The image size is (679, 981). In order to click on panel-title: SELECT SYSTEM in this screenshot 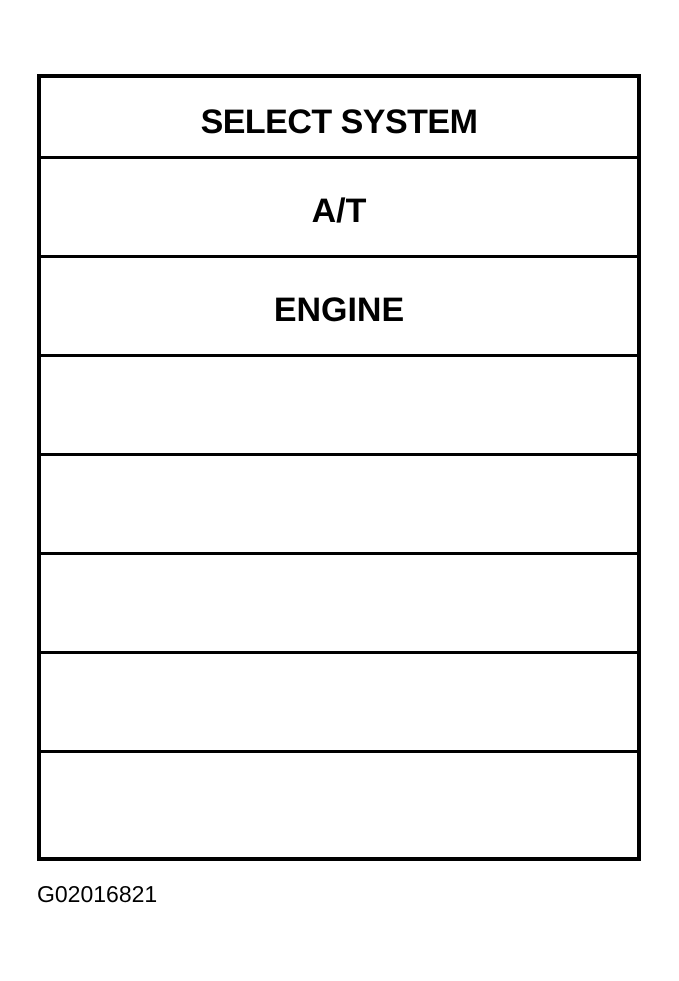, I will do `click(339, 122)`.